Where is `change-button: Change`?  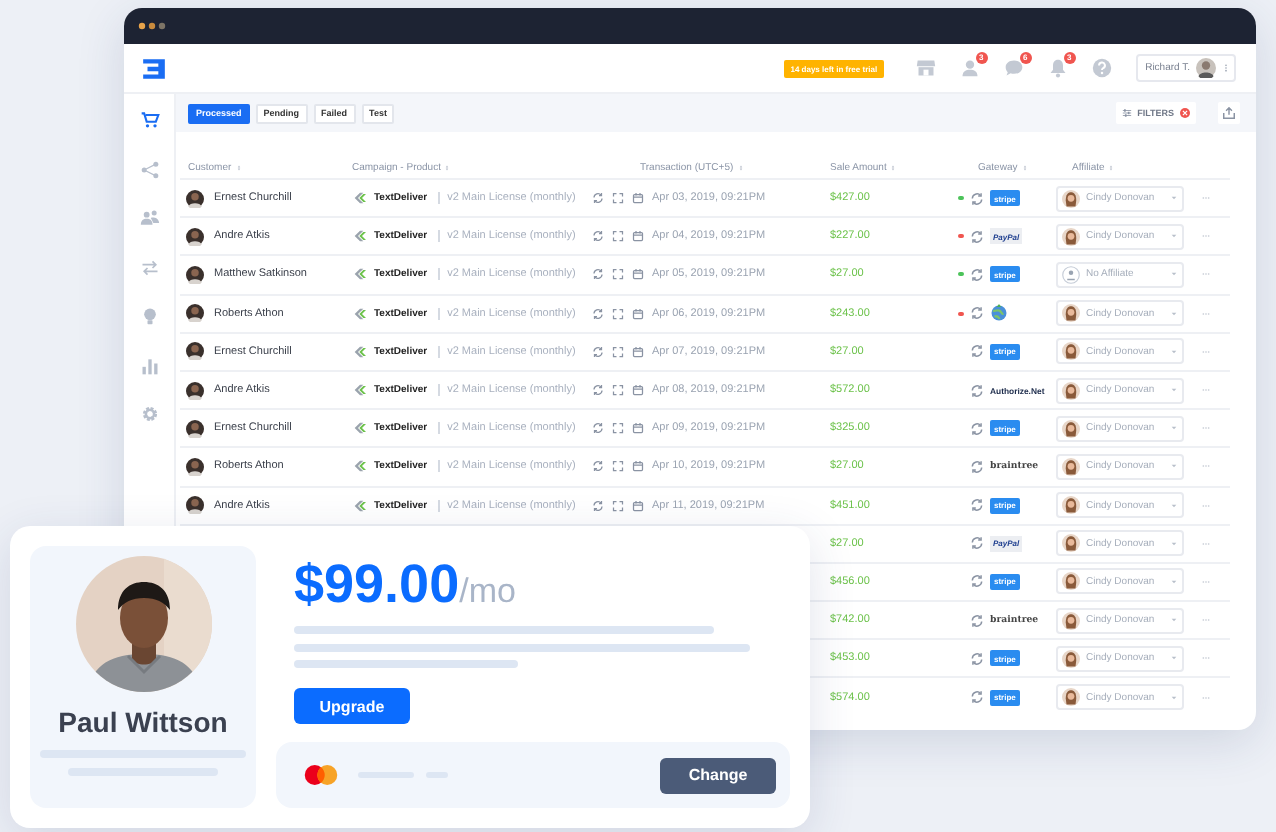 change-button: Change is located at coordinates (718, 775).